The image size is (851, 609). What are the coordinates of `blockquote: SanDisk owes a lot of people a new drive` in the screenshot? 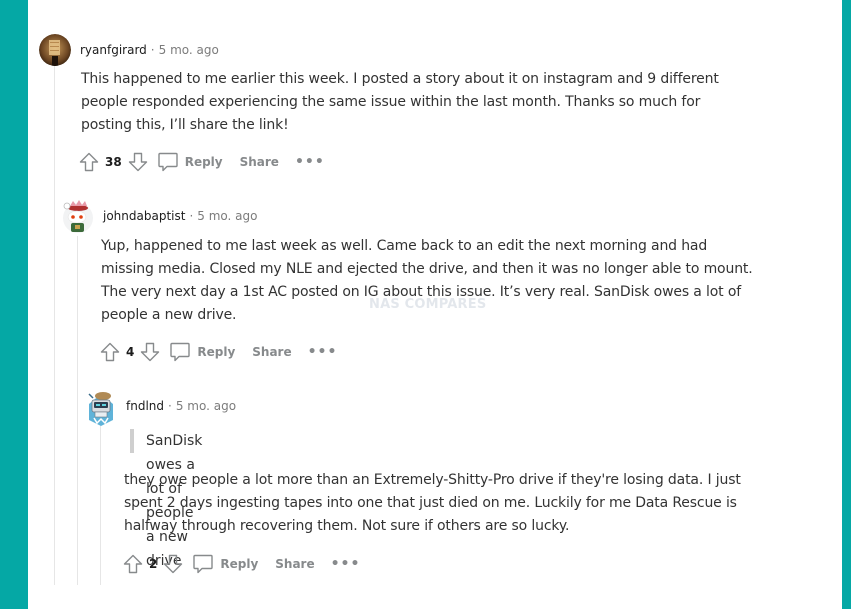 It's located at (166, 499).